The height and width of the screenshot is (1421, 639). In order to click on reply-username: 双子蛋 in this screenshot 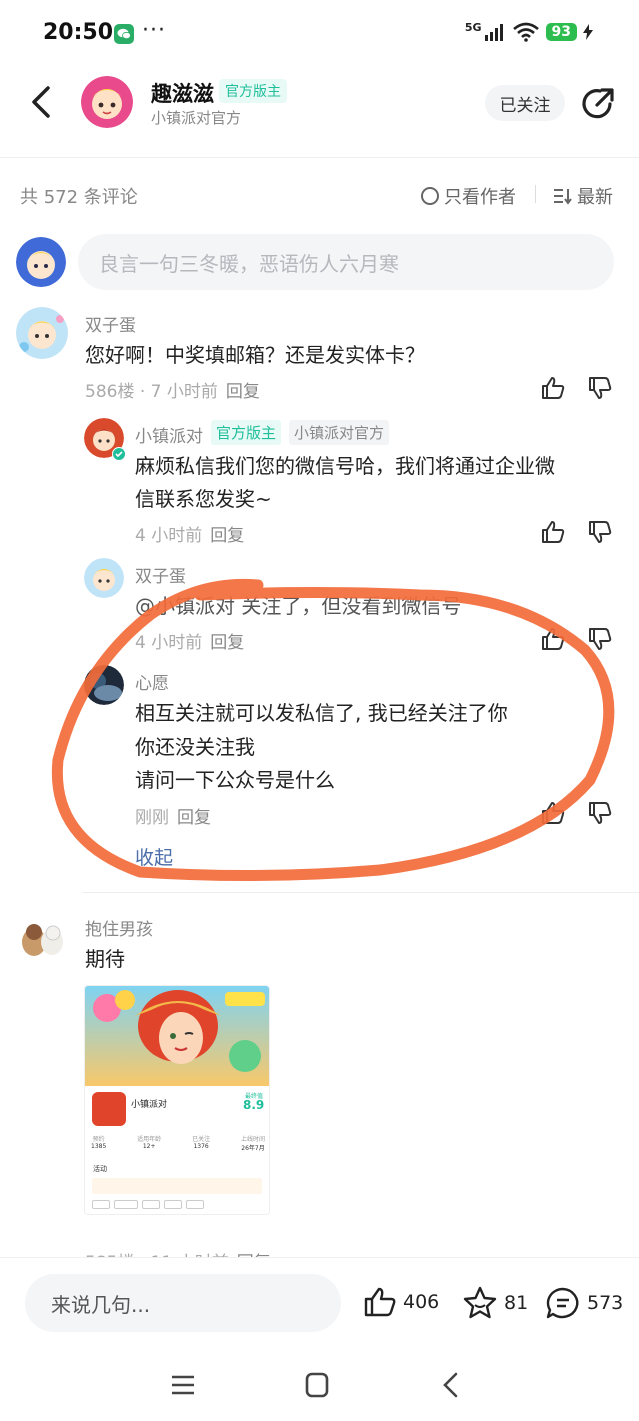, I will do `click(160, 574)`.